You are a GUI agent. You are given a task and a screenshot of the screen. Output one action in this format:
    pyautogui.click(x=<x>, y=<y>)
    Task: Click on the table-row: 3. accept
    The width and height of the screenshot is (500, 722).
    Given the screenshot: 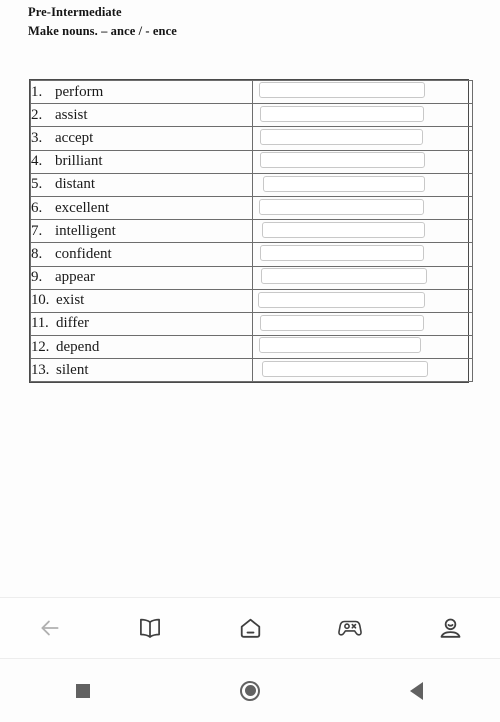 What is the action you would take?
    pyautogui.click(x=251, y=138)
    